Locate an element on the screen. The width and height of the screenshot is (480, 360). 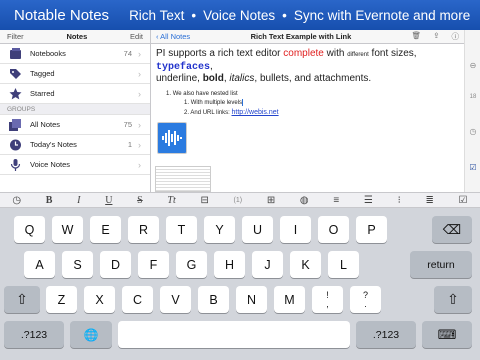
list-item: 2. And URL links: http://webis.net is located at coordinates (312, 113).